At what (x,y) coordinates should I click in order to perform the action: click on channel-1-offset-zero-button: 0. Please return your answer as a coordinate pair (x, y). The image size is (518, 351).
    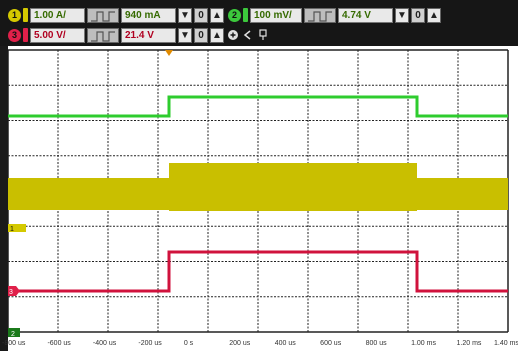
    Looking at the image, I should click on (201, 15).